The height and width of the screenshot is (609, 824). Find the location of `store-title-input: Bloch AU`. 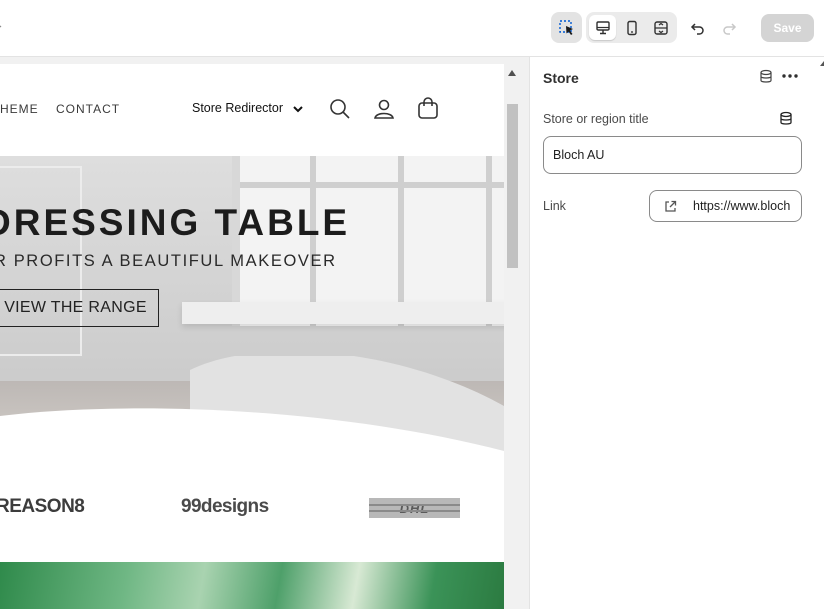

store-title-input: Bloch AU is located at coordinates (672, 155).